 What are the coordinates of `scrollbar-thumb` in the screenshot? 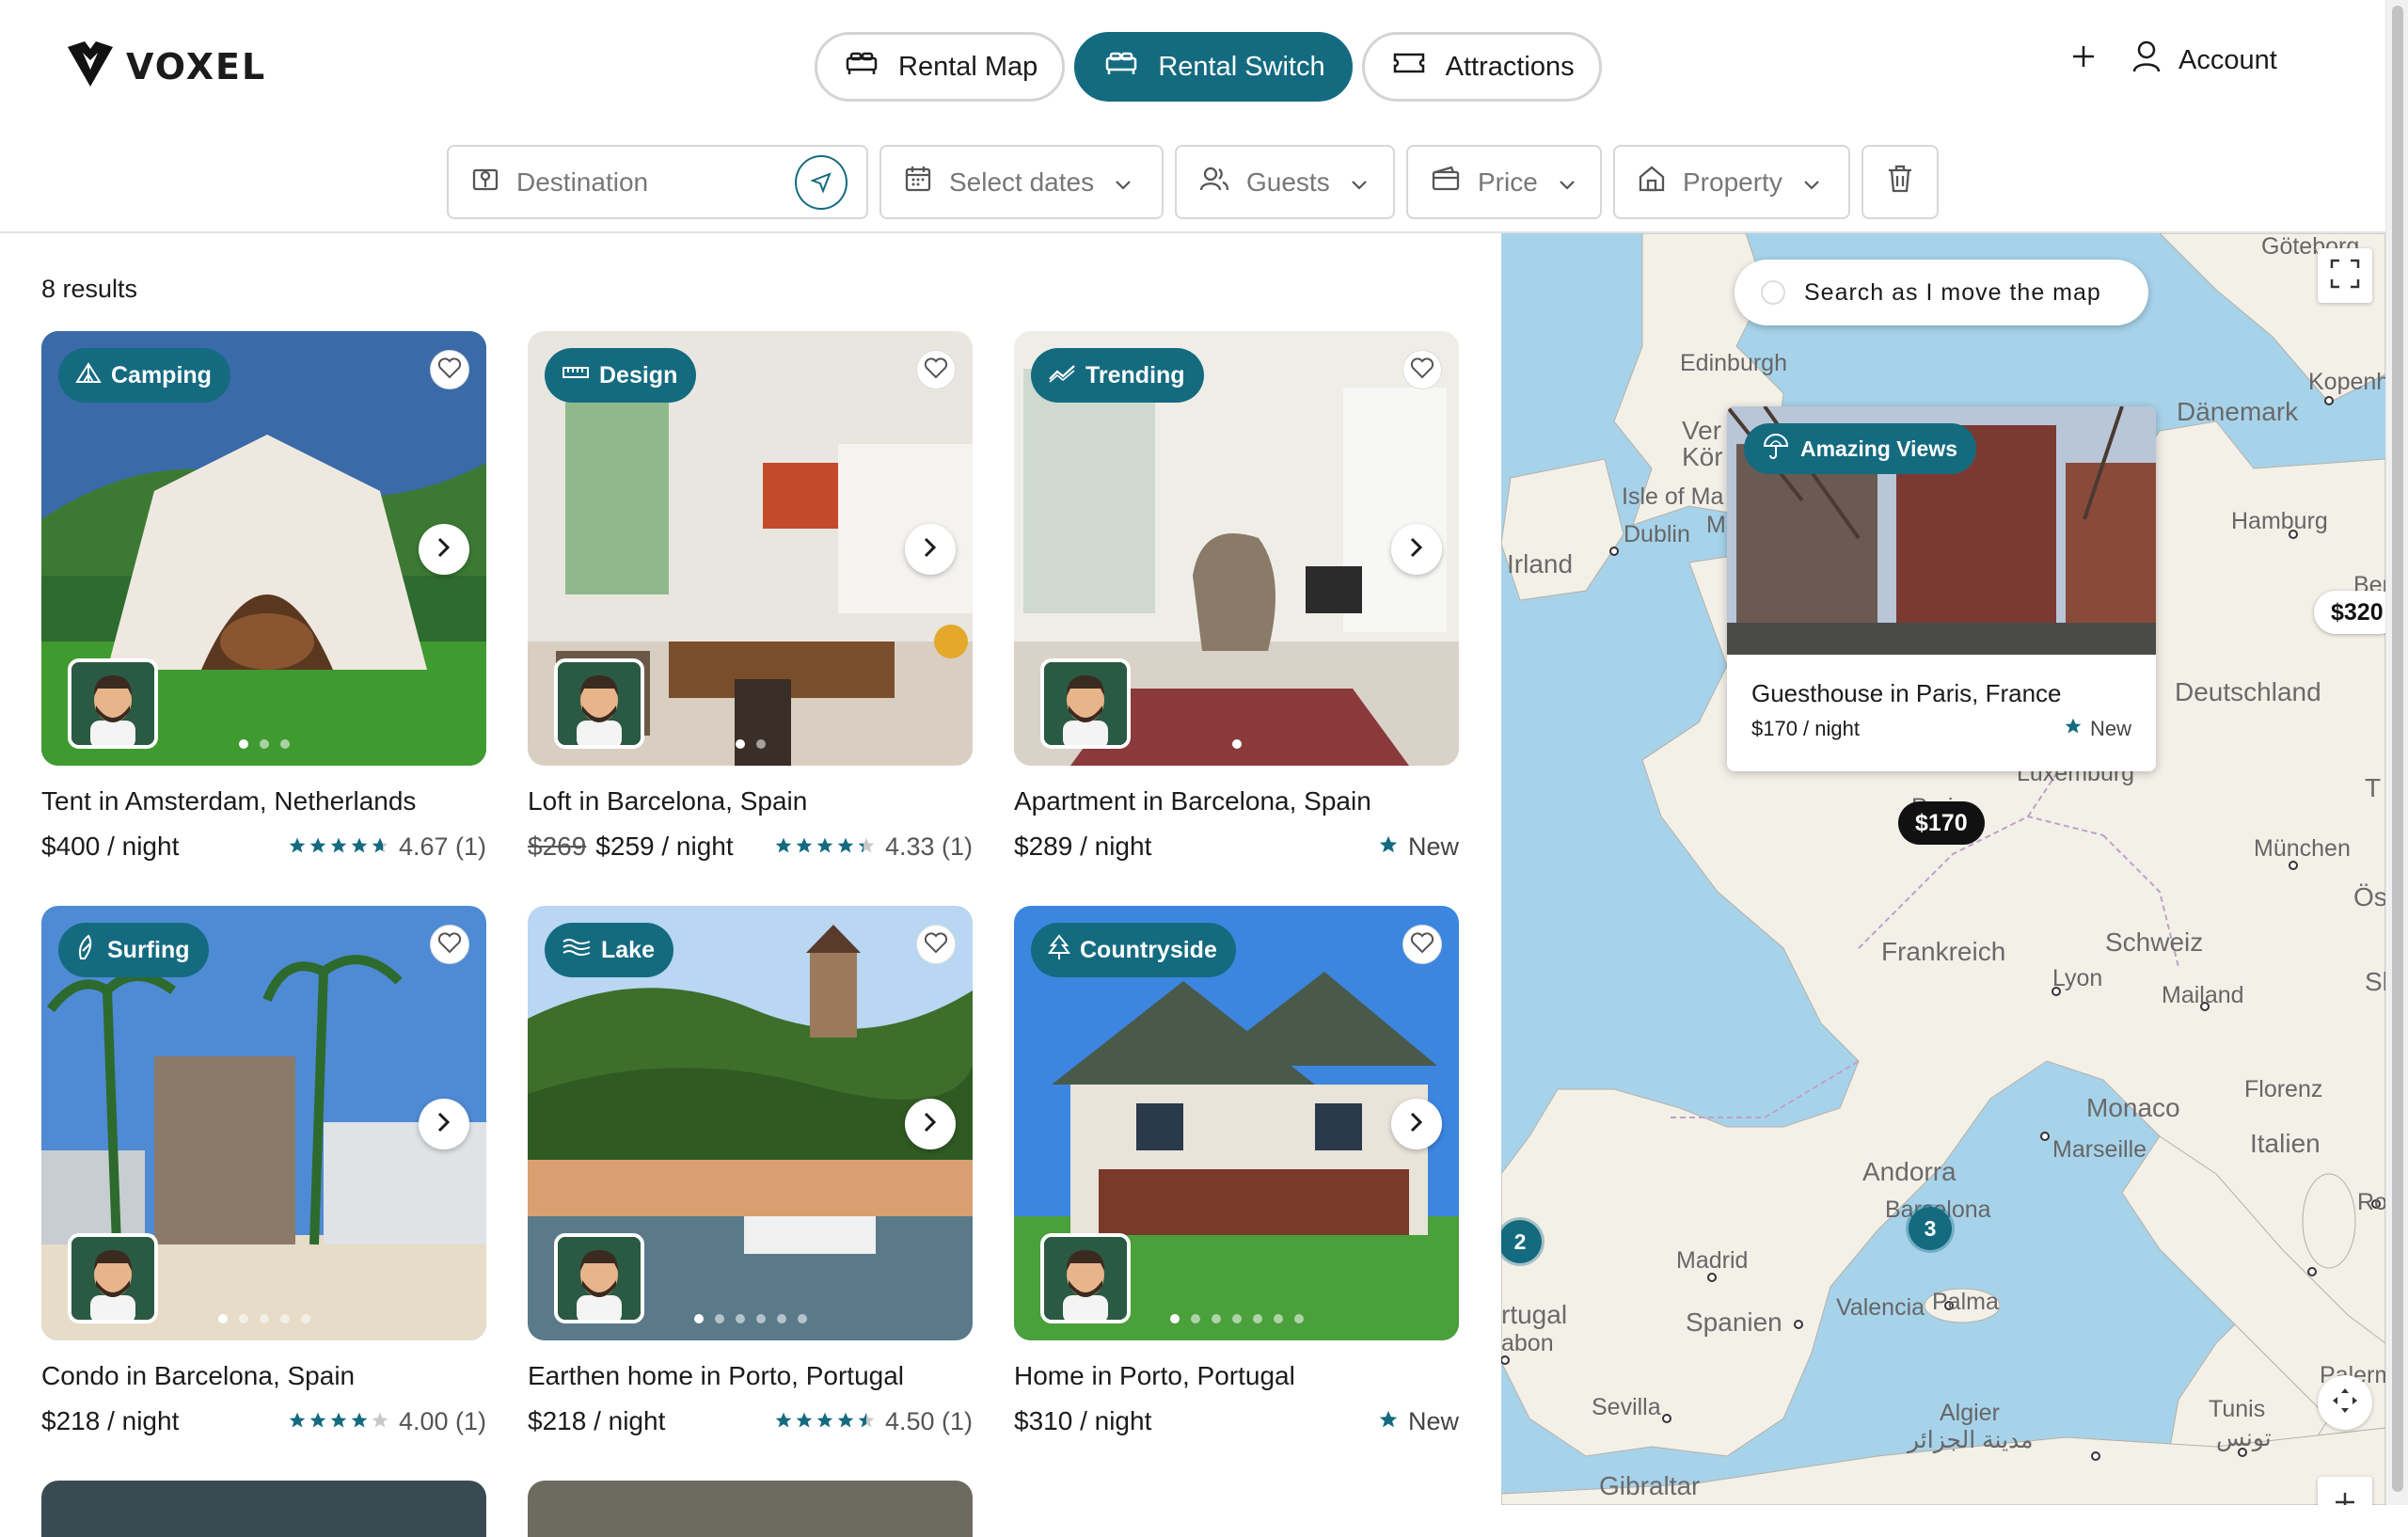 It's located at (2398, 749).